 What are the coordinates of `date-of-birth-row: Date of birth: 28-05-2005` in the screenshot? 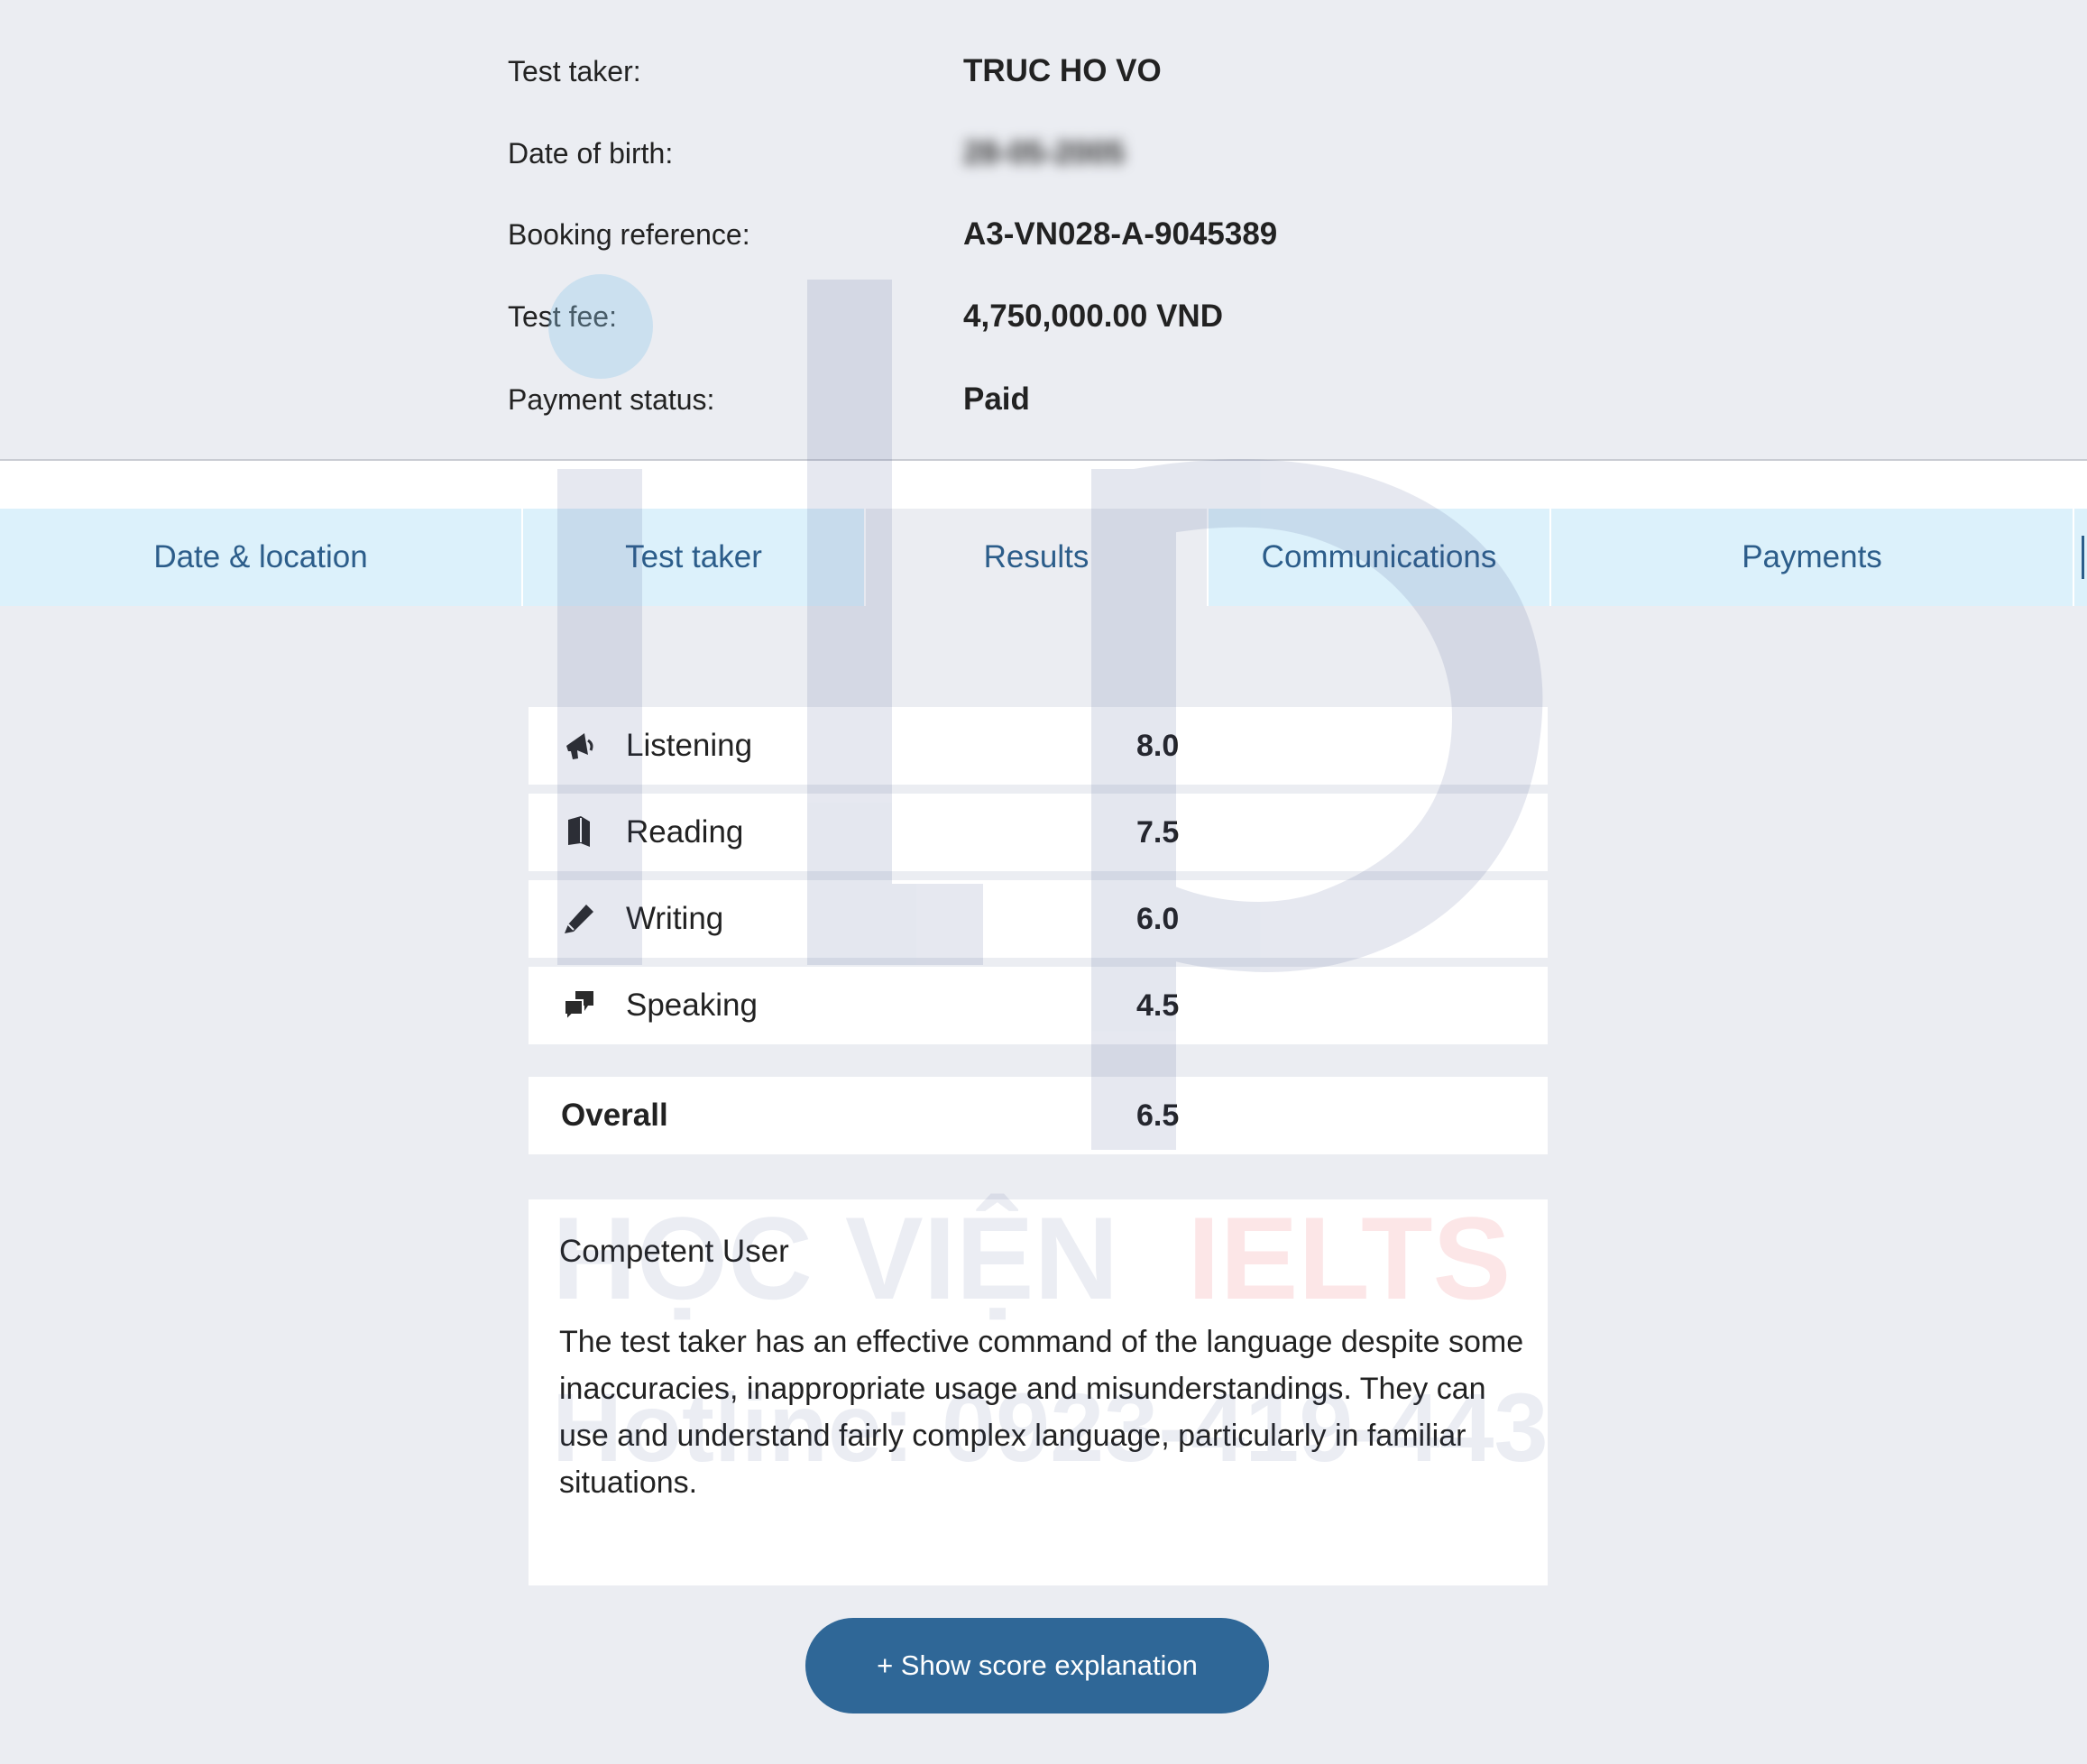 It's located at (1043, 153).